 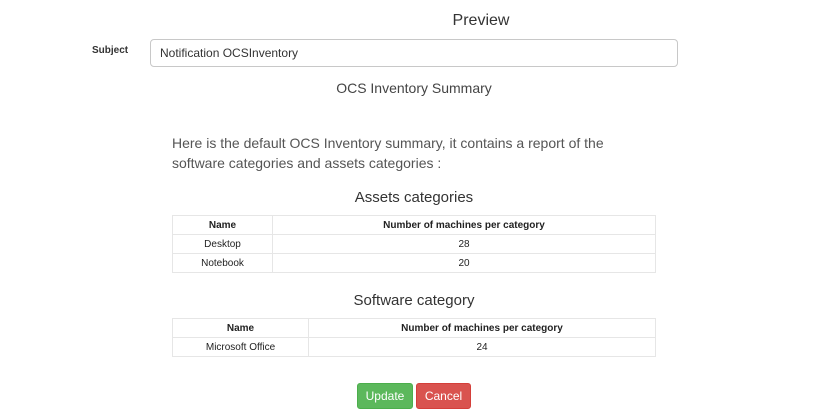 I want to click on table-row: Notebook 20, so click(x=414, y=263).